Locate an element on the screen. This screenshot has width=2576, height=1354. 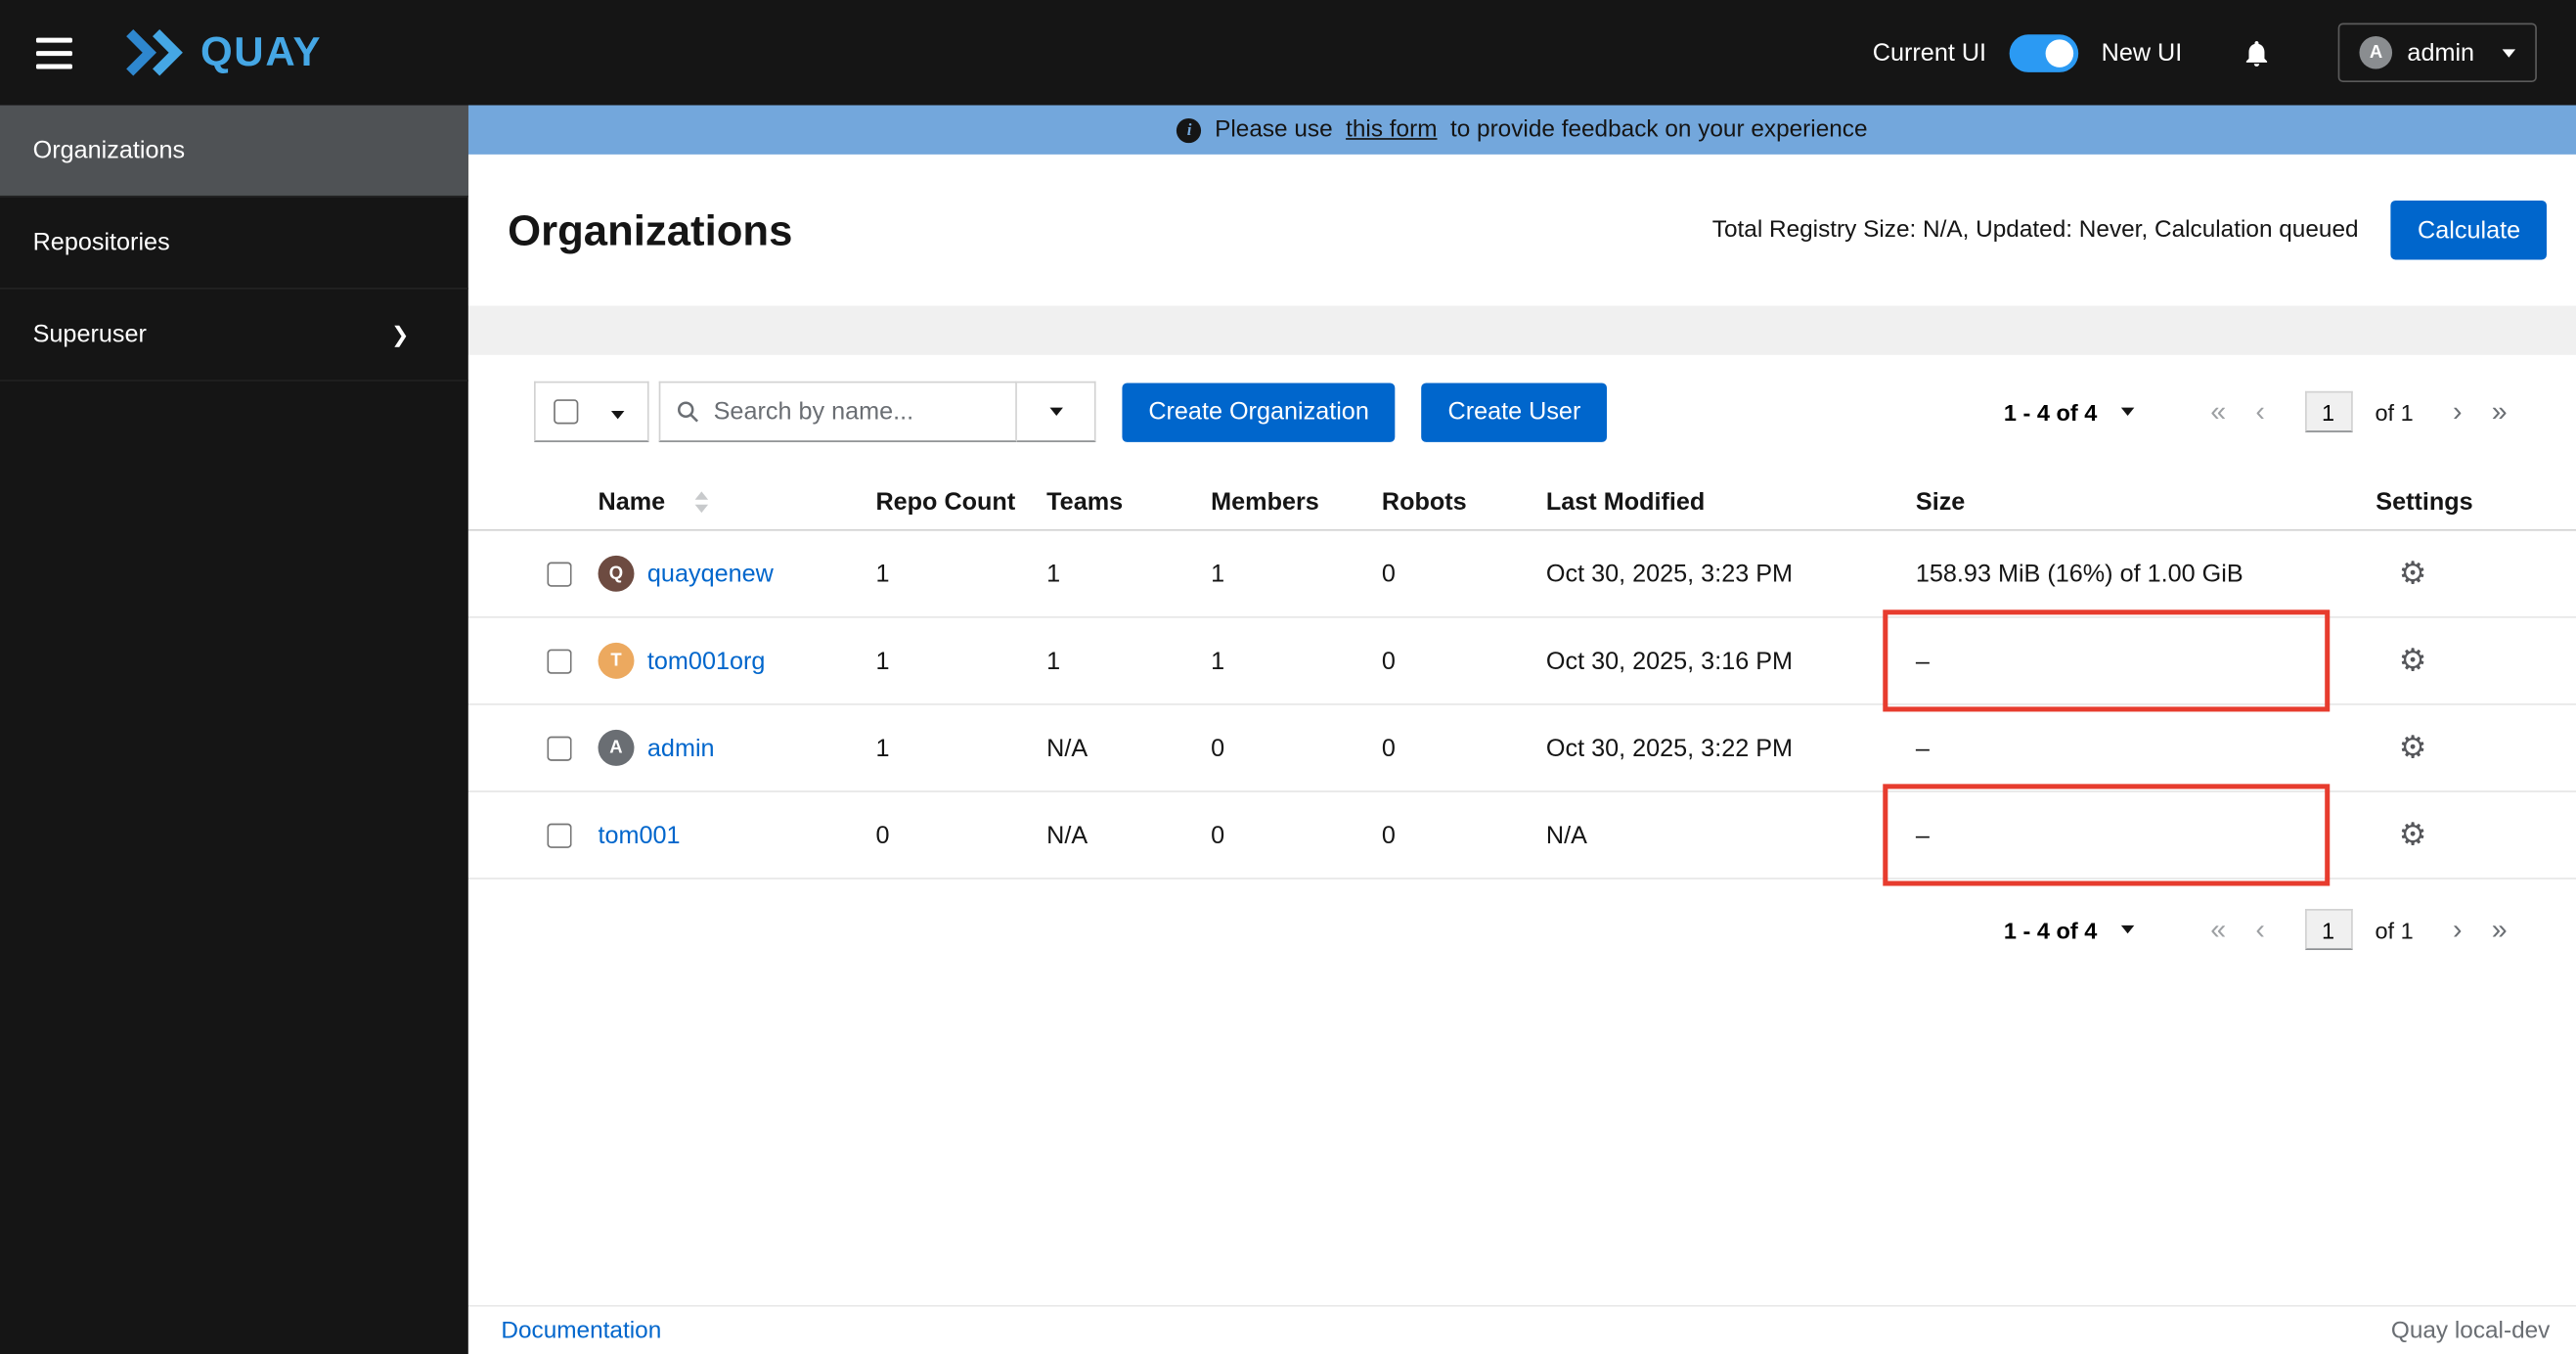
documentation-link: Documentation is located at coordinates (581, 1331).